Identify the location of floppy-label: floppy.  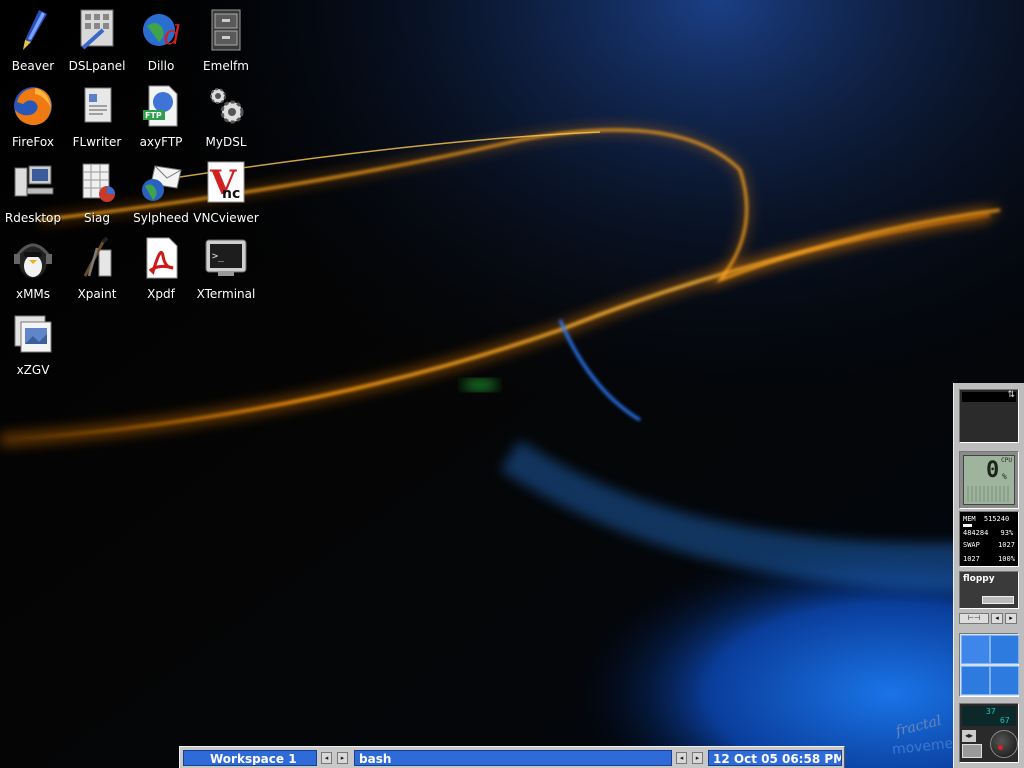
(979, 579).